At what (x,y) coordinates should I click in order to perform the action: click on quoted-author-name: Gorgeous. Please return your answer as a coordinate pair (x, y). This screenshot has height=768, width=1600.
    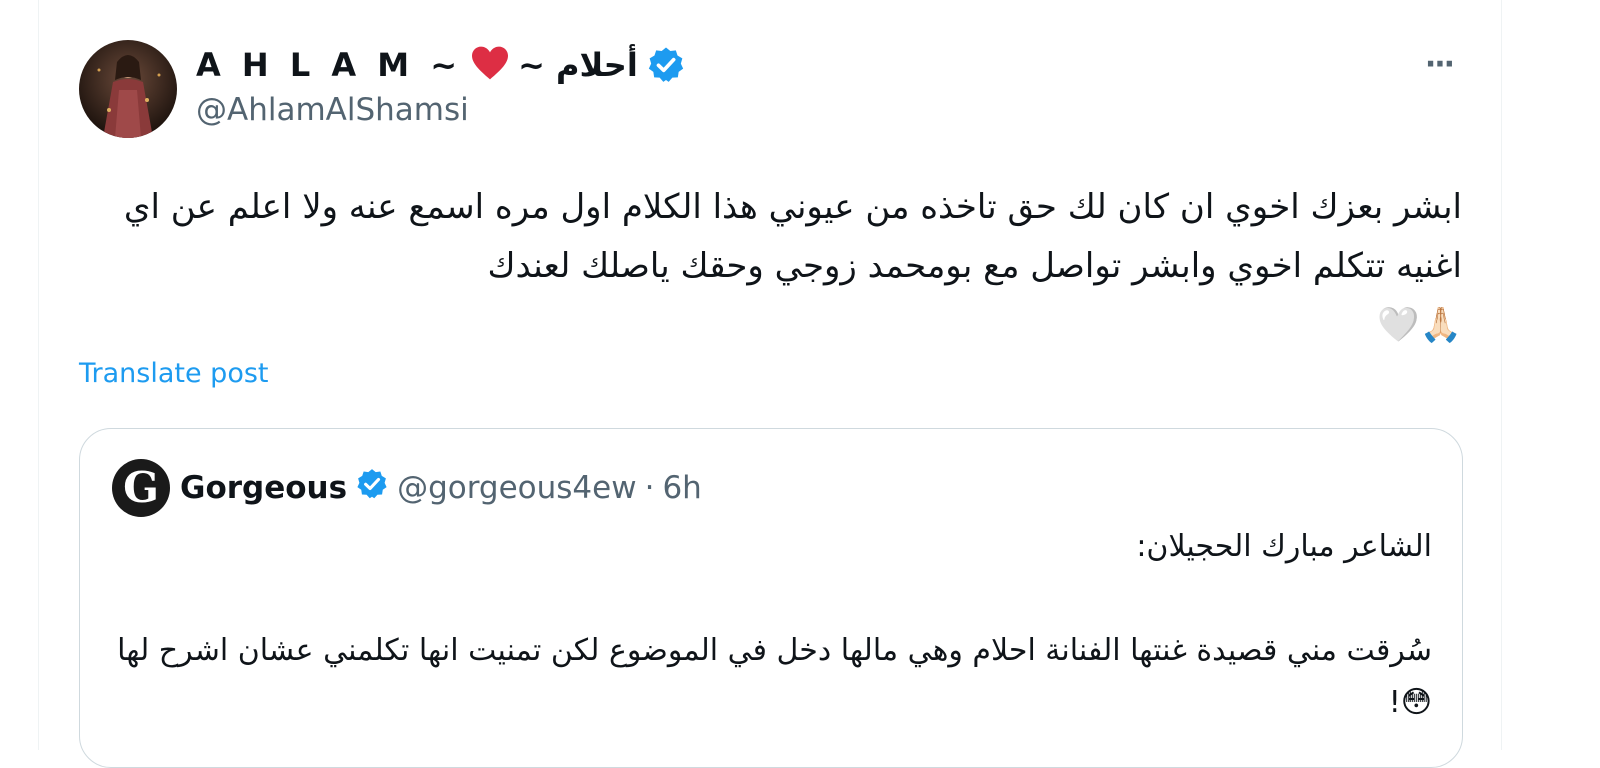
    Looking at the image, I should click on (263, 488).